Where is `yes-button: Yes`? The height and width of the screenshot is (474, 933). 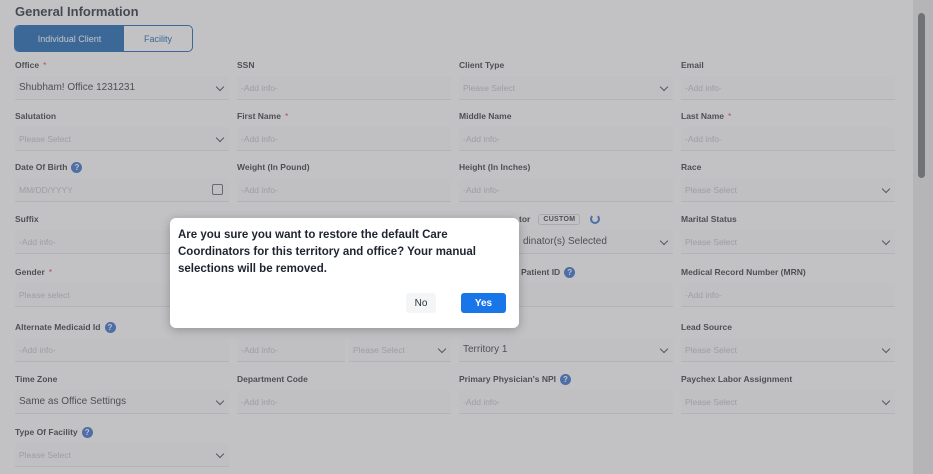 yes-button: Yes is located at coordinates (483, 303).